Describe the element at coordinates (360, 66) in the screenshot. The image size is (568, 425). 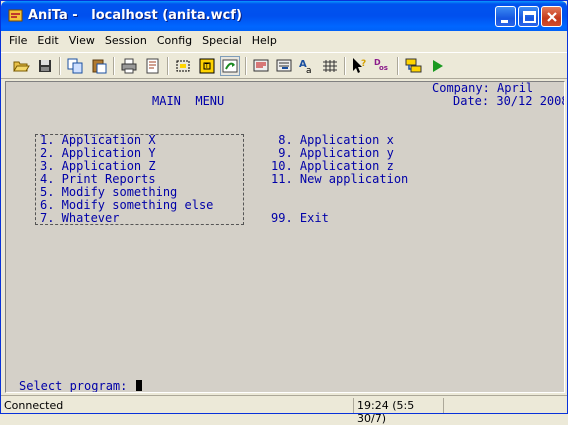
I see `help-pointer-icon: ?` at that location.